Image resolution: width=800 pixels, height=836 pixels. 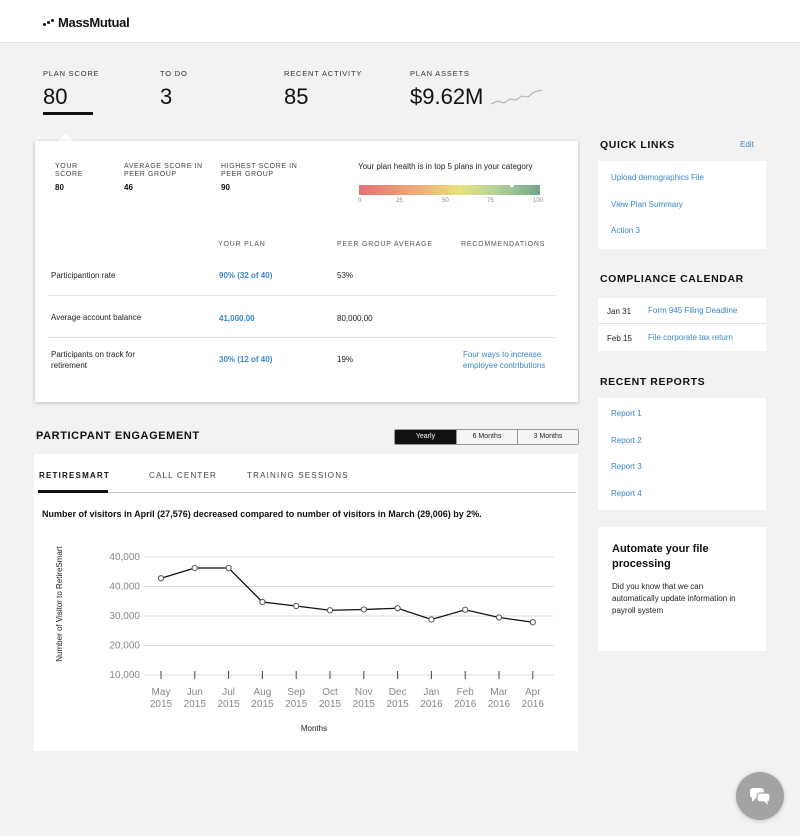 I want to click on assets-sparkline, so click(x=516, y=97).